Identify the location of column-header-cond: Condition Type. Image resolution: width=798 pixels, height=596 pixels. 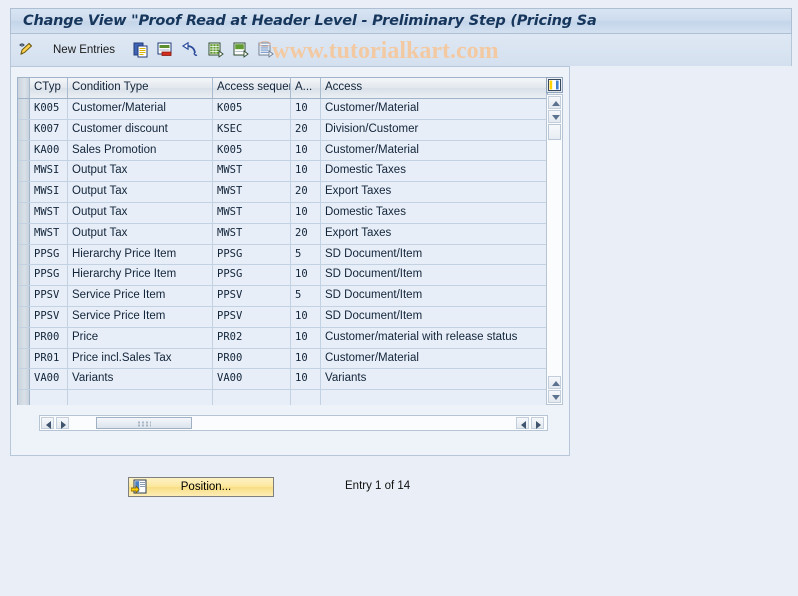
(140, 88).